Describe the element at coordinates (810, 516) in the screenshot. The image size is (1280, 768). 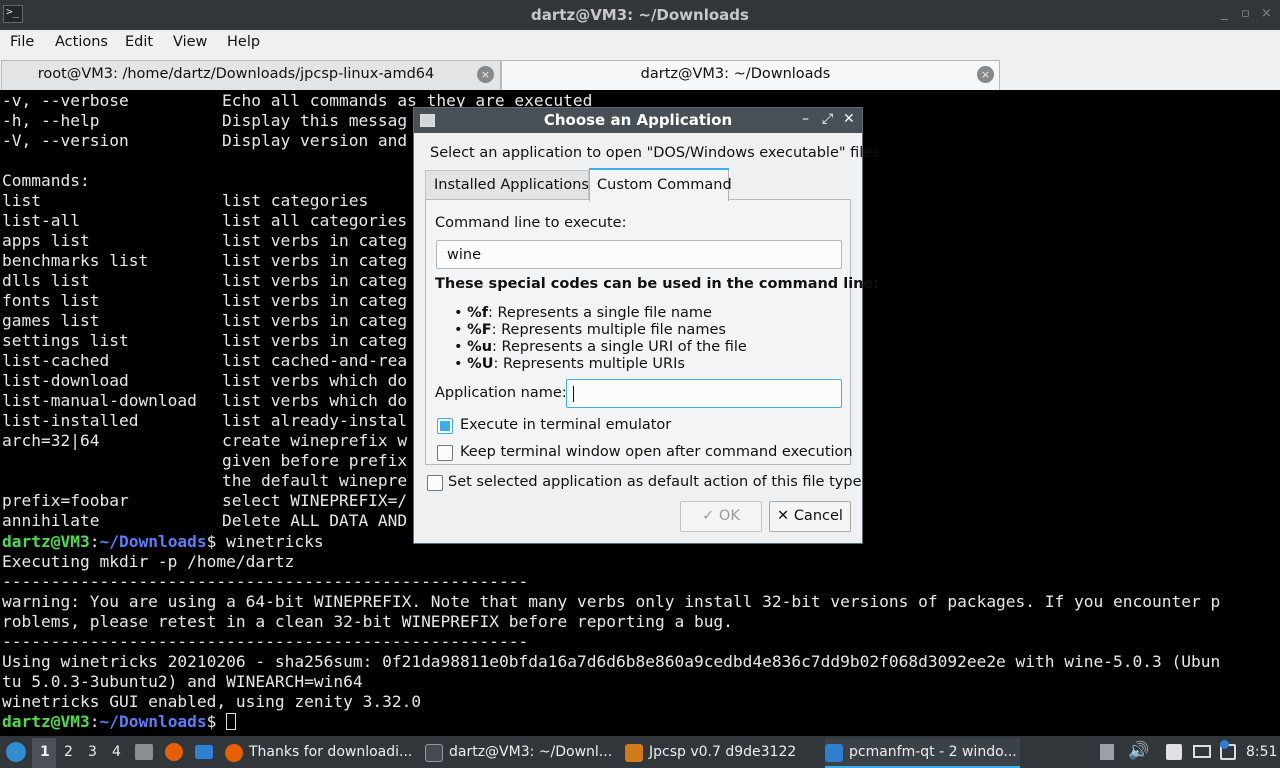
I see `cancel-button: ✕ Cancel` at that location.